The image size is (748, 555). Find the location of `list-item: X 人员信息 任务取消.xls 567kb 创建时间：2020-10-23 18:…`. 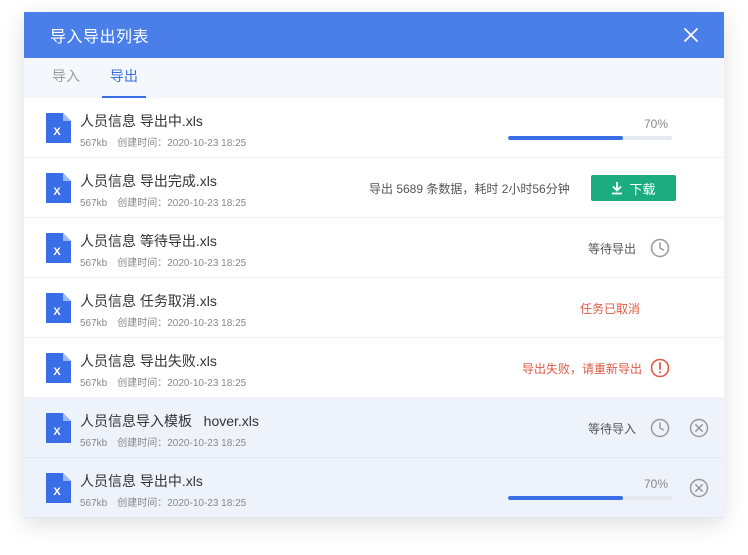

list-item: X 人员信息 任务取消.xls 567kb 创建时间：2020-10-23 18:… is located at coordinates (374, 308).